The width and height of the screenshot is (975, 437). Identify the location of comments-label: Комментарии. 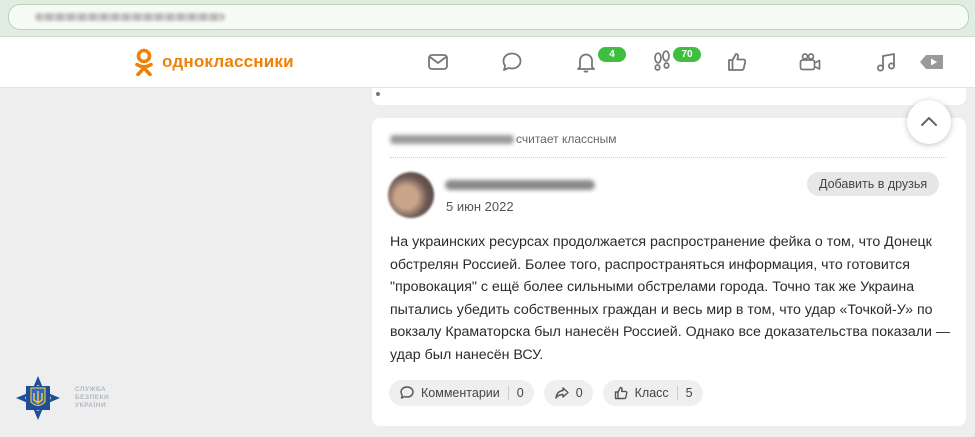
(460, 393).